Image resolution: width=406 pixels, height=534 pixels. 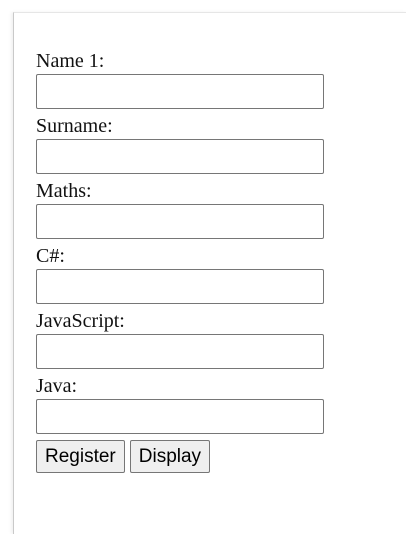 I want to click on name-input, so click(x=180, y=91).